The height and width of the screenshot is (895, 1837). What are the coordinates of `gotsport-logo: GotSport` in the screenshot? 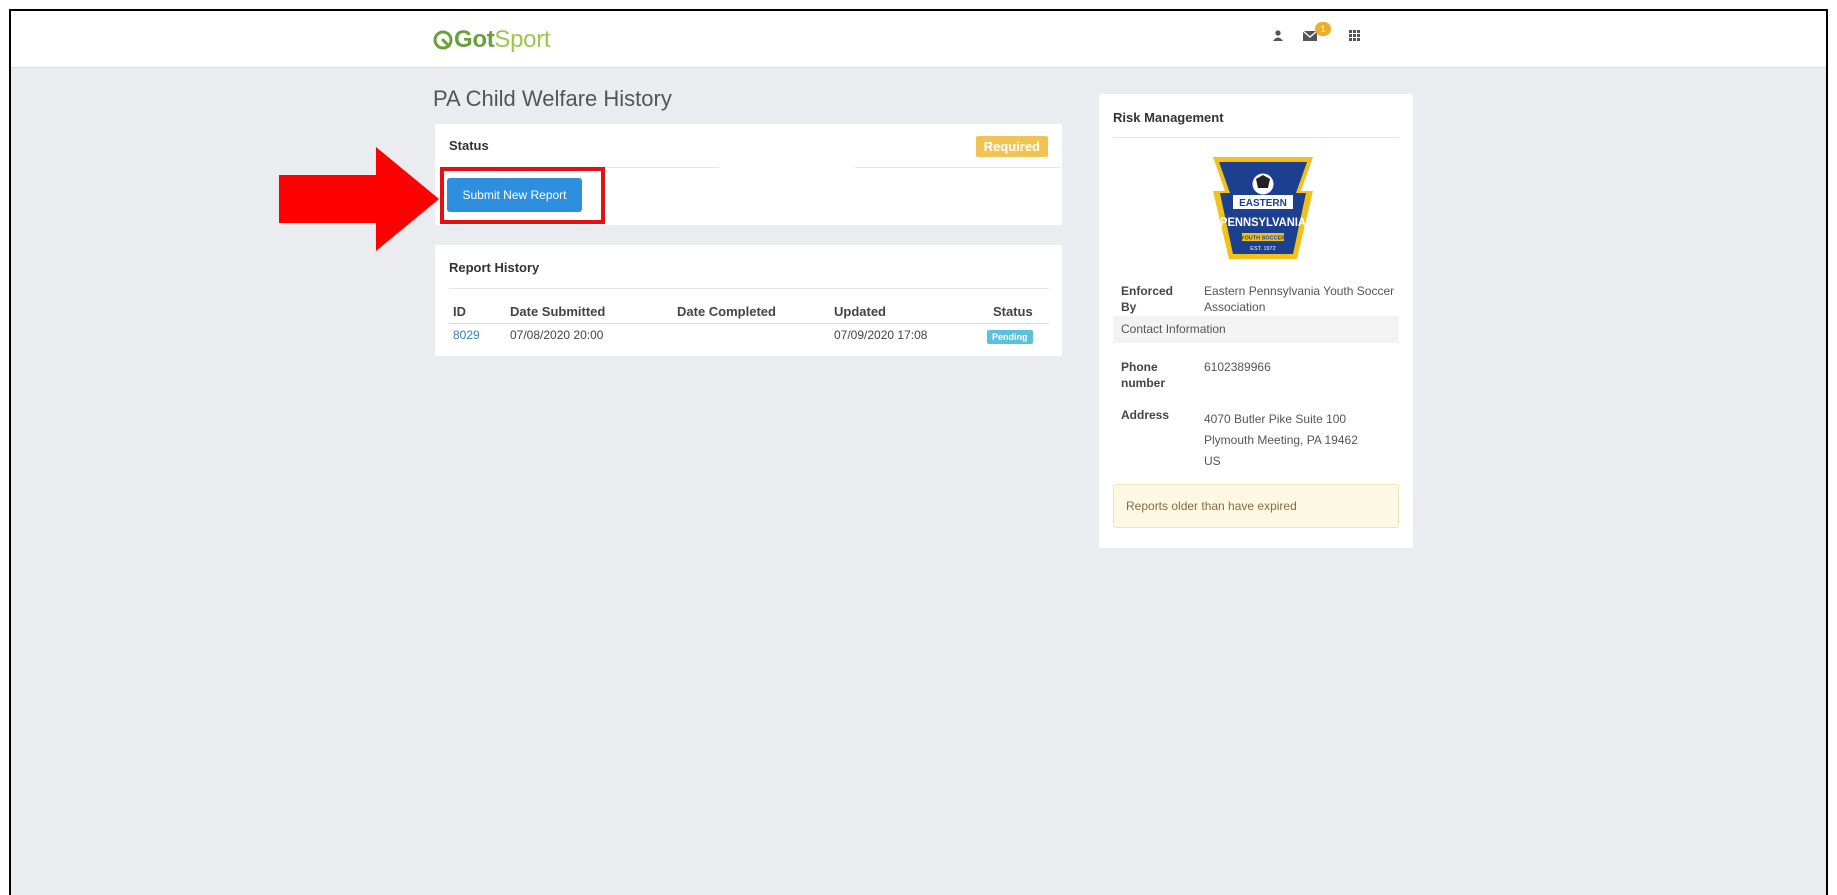 It's located at (491, 40).